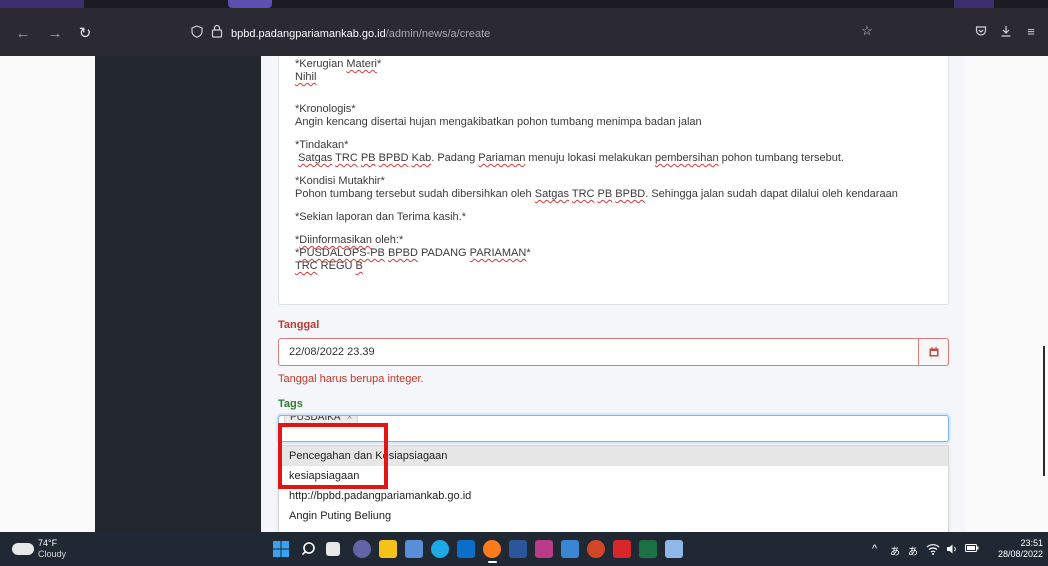 The height and width of the screenshot is (566, 1048). I want to click on firefox-icon, so click(492, 549).